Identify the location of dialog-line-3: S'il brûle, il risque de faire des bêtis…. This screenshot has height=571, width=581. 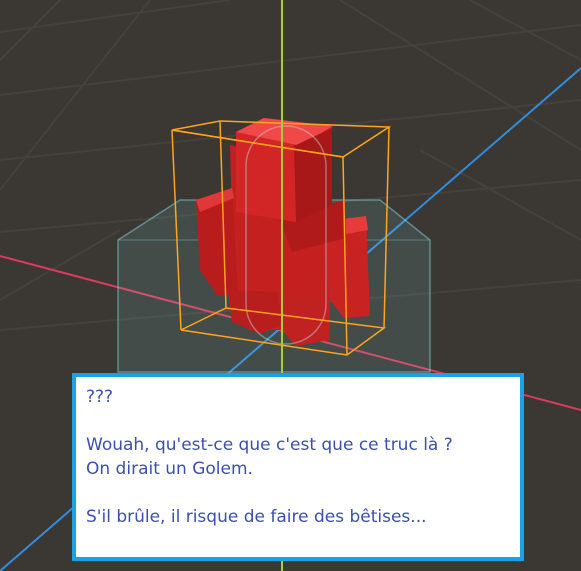
(256, 517).